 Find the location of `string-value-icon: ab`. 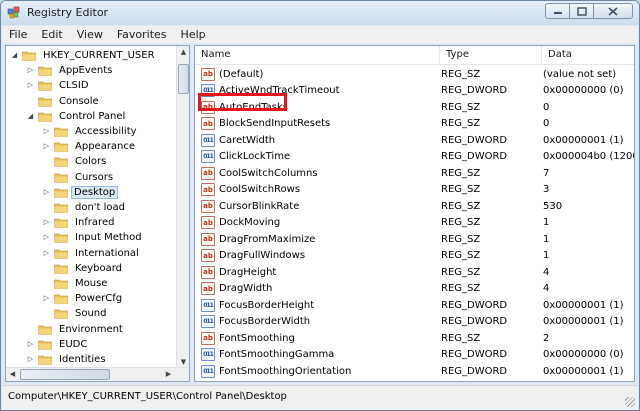

string-value-icon: ab is located at coordinates (208, 288).